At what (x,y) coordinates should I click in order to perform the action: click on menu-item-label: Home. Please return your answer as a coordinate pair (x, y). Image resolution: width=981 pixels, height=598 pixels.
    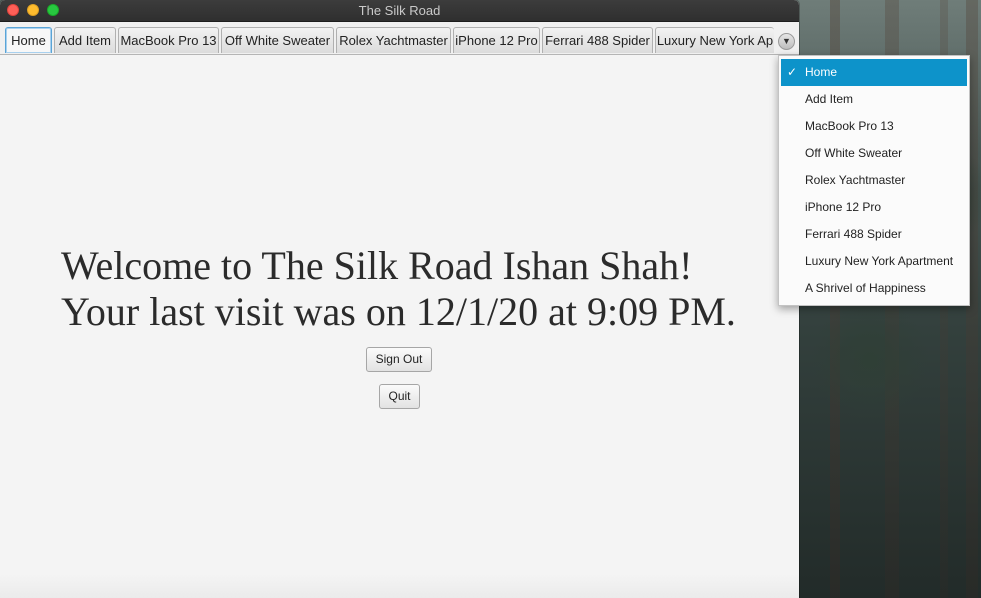
    Looking at the image, I should click on (821, 72).